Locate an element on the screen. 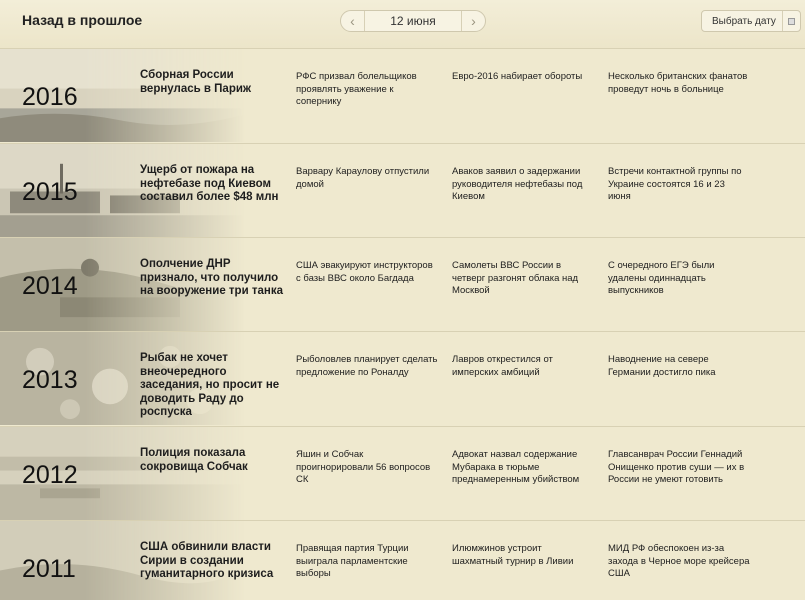  date-navigator: ‹ 12 июня › is located at coordinates (413, 21).